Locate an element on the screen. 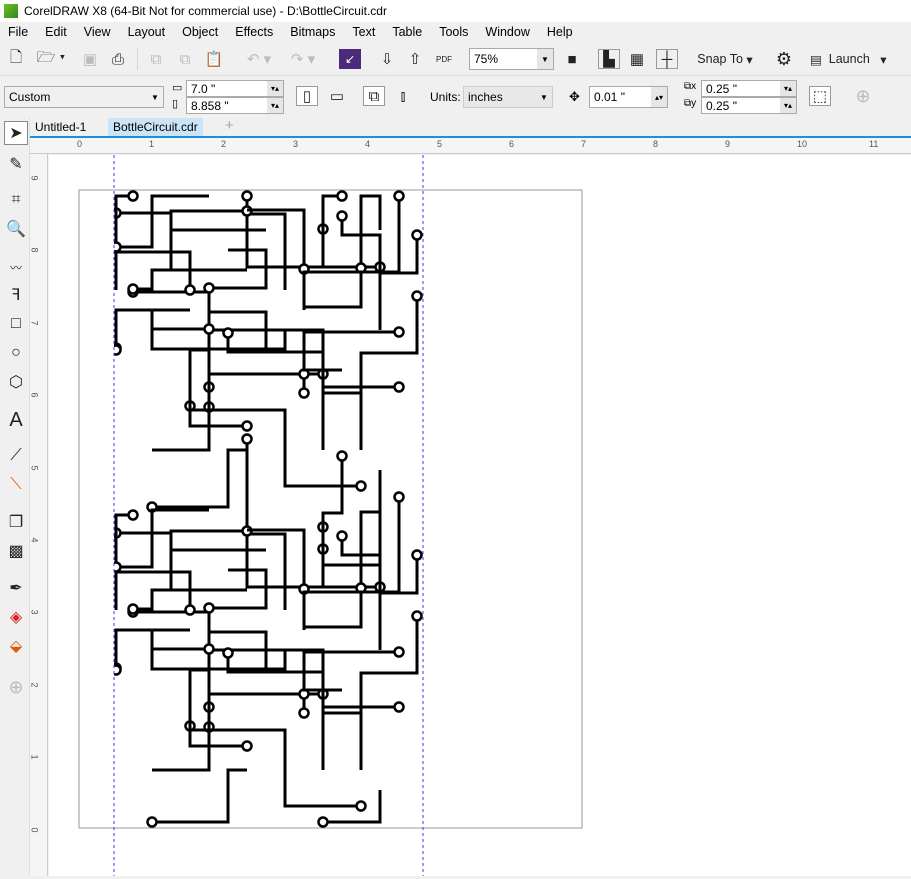 The height and width of the screenshot is (879, 911). menu-view: View is located at coordinates (98, 32).